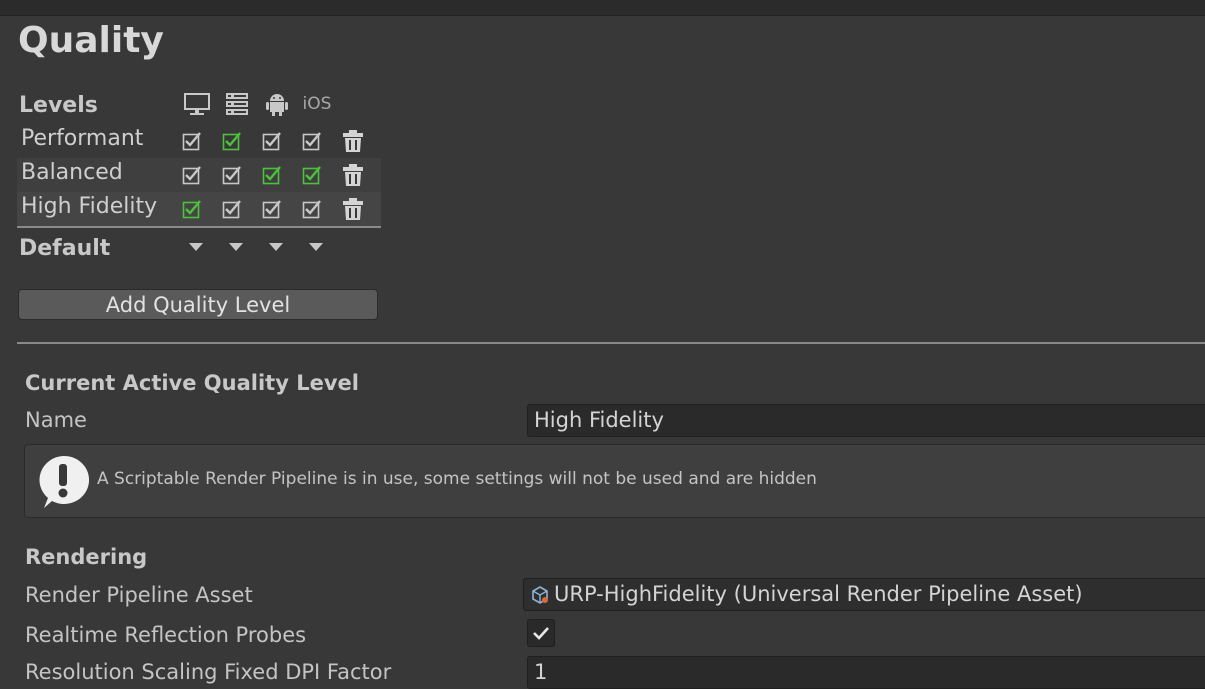  I want to click on dpi-factor-field: 1, so click(866, 672).